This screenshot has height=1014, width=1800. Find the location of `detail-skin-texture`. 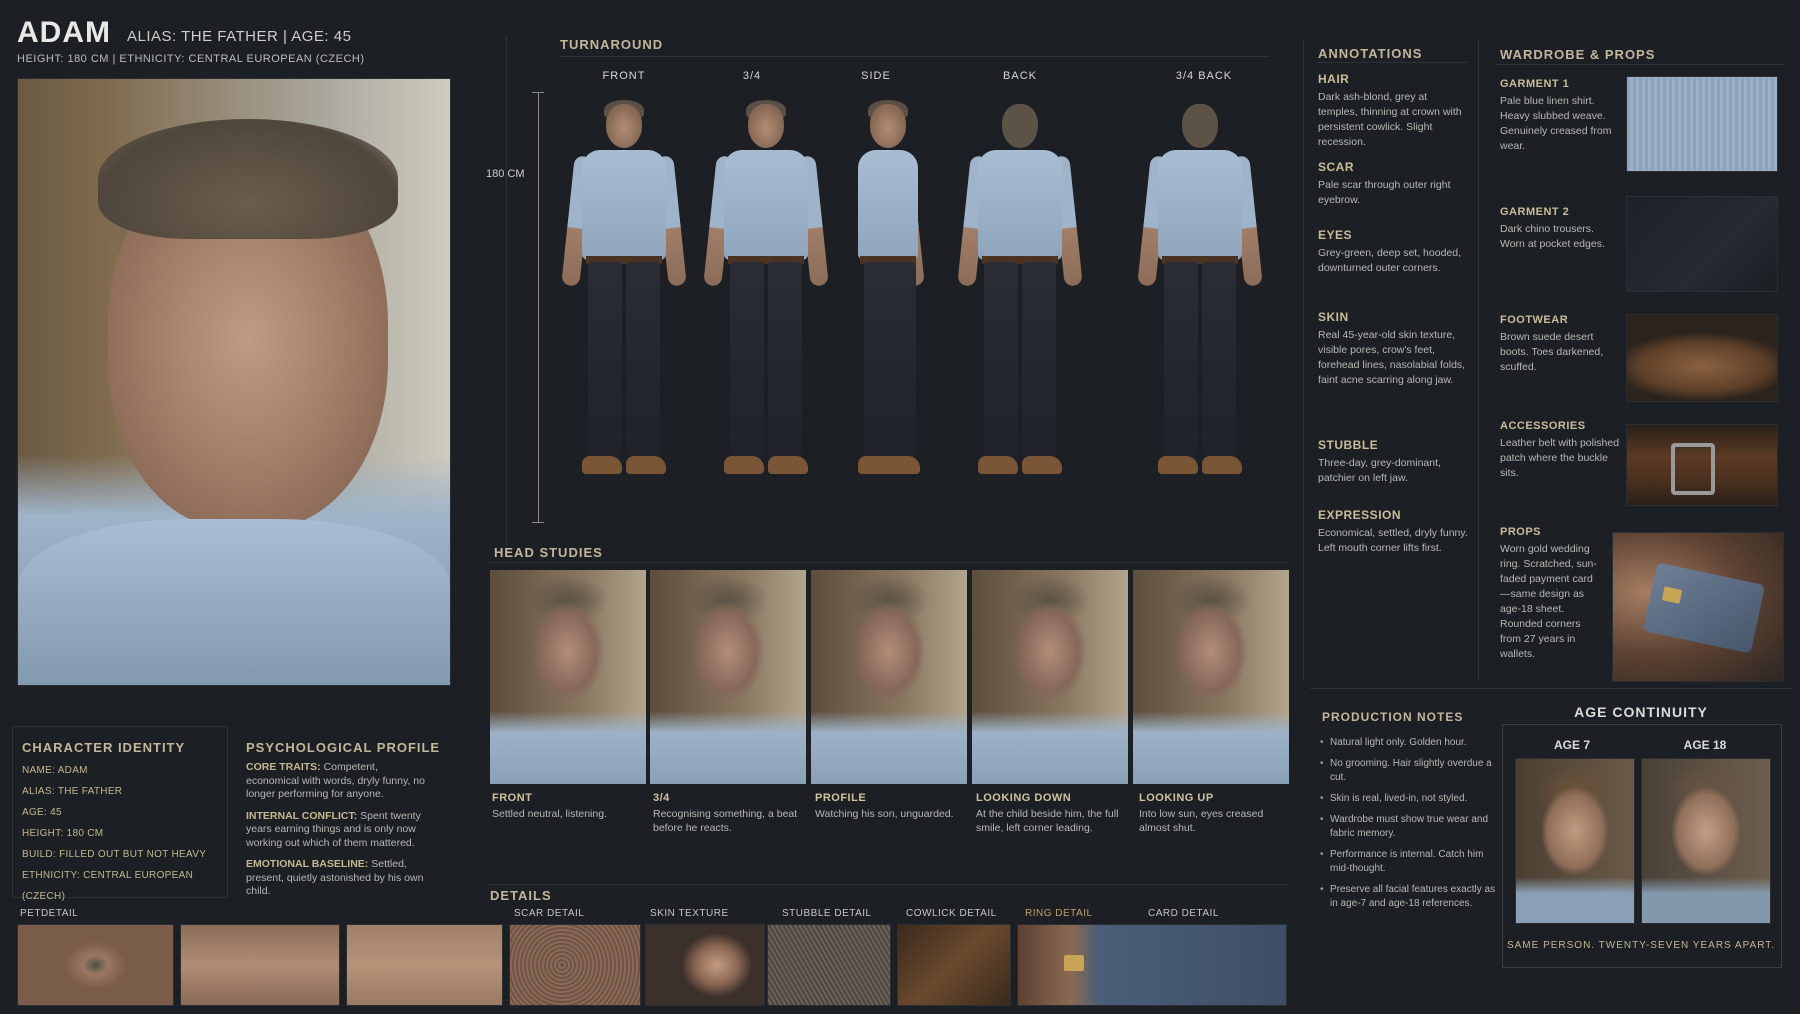

detail-skin-texture is located at coordinates (705, 965).